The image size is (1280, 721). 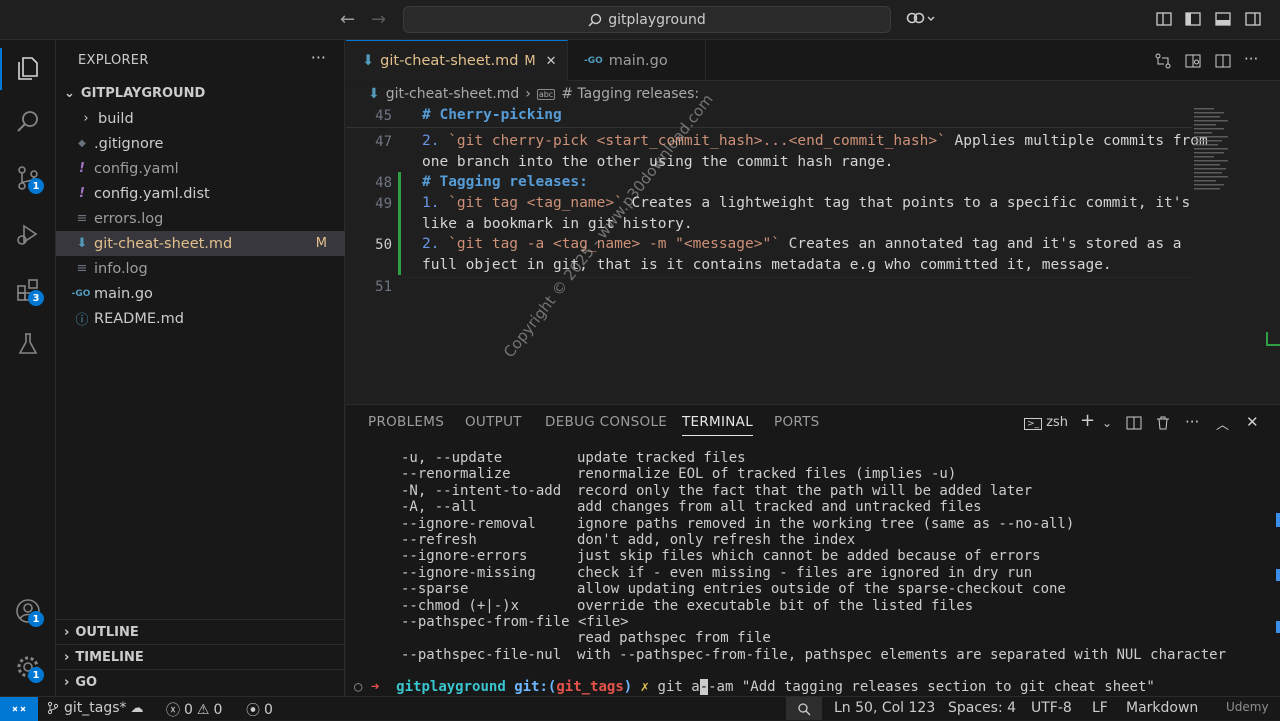 I want to click on extensions-icon: 3, so click(x=28, y=290).